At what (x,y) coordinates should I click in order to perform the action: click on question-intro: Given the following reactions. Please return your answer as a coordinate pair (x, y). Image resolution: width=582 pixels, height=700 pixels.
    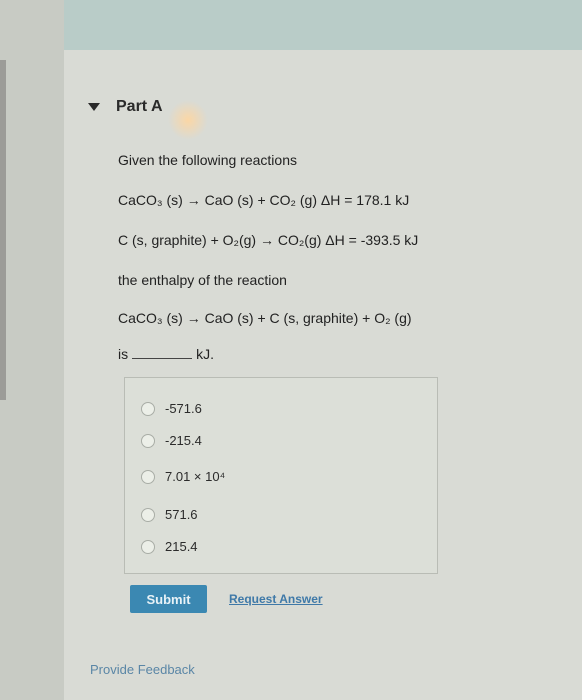
    Looking at the image, I should click on (207, 160).